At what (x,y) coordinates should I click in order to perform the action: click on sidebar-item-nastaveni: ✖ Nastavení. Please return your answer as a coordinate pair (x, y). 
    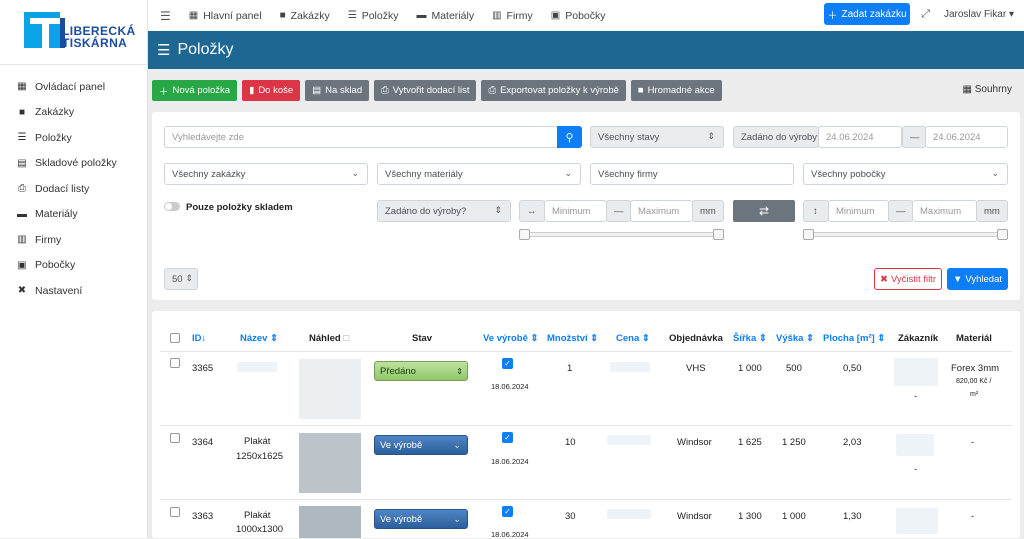
    Looking at the image, I should click on (74, 291).